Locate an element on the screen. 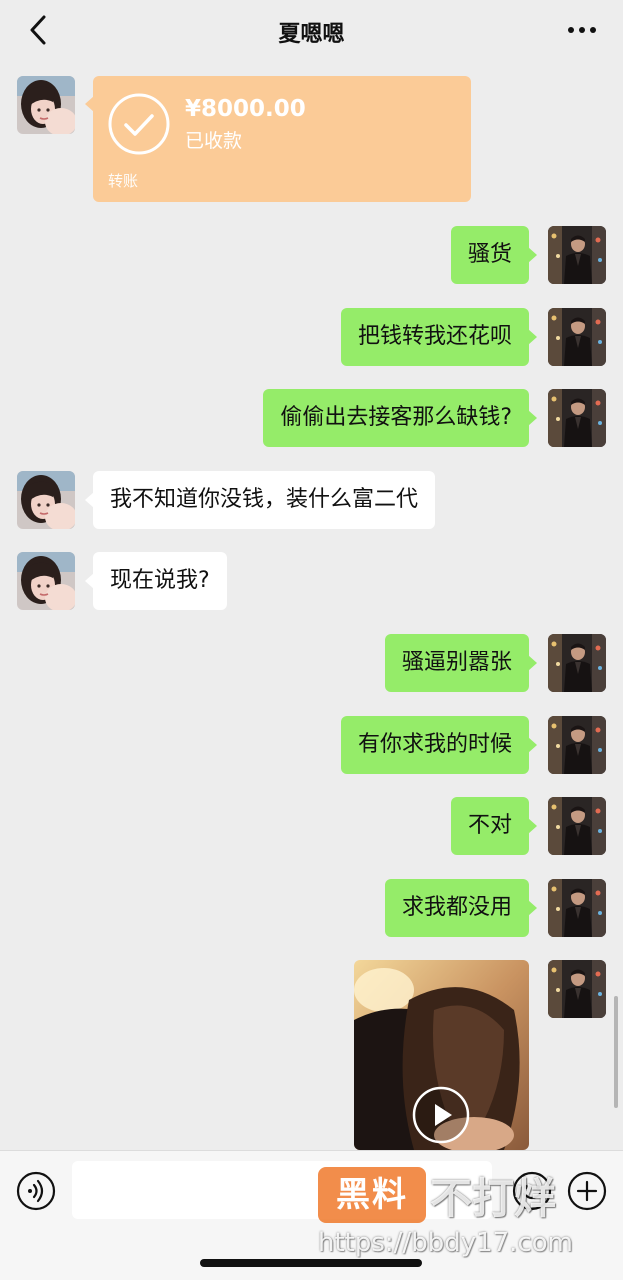  watermark-logo: 黑料 is located at coordinates (372, 1195).